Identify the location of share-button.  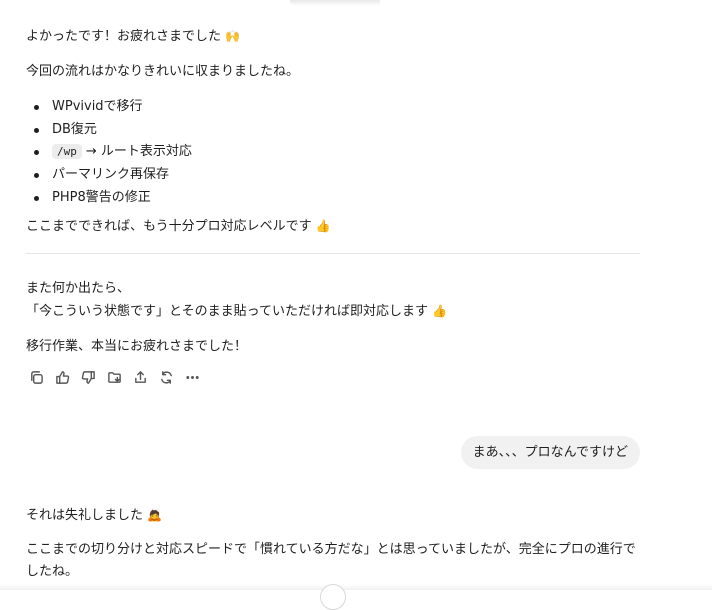
(140, 377).